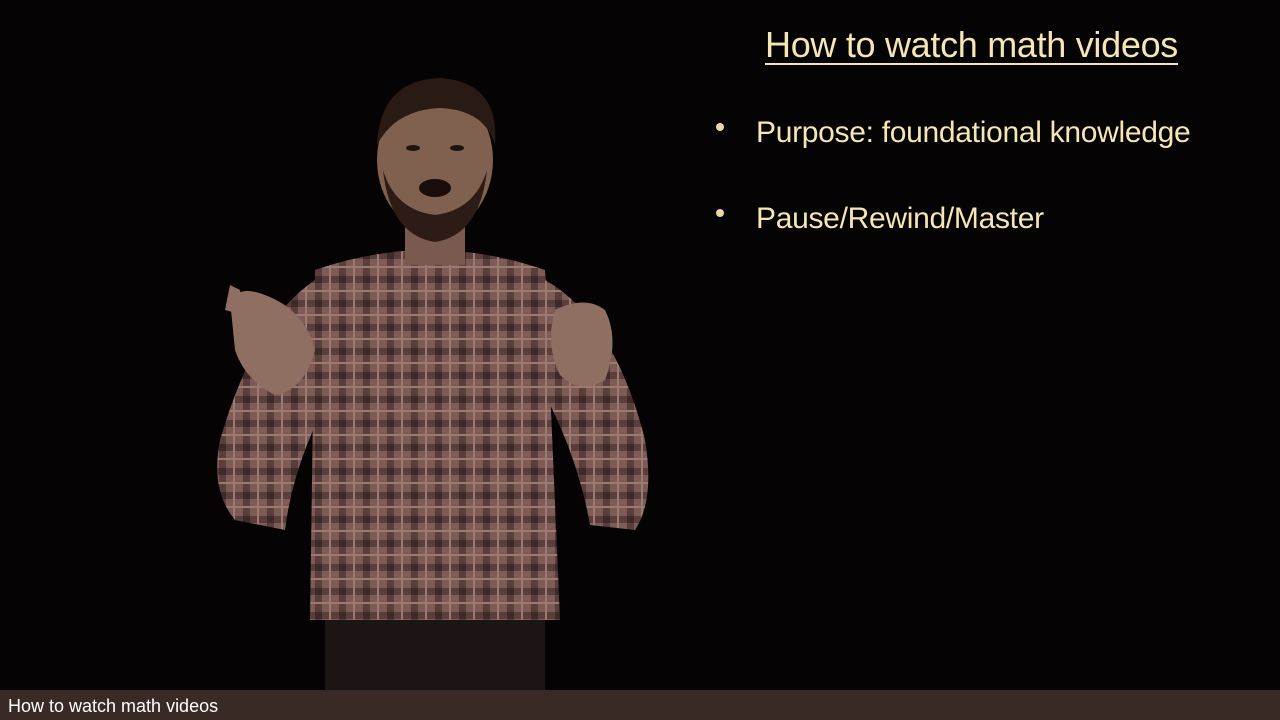 This screenshot has width=1280, height=720. I want to click on bullet-text: Purpose: foundational knowledge, so click(973, 132).